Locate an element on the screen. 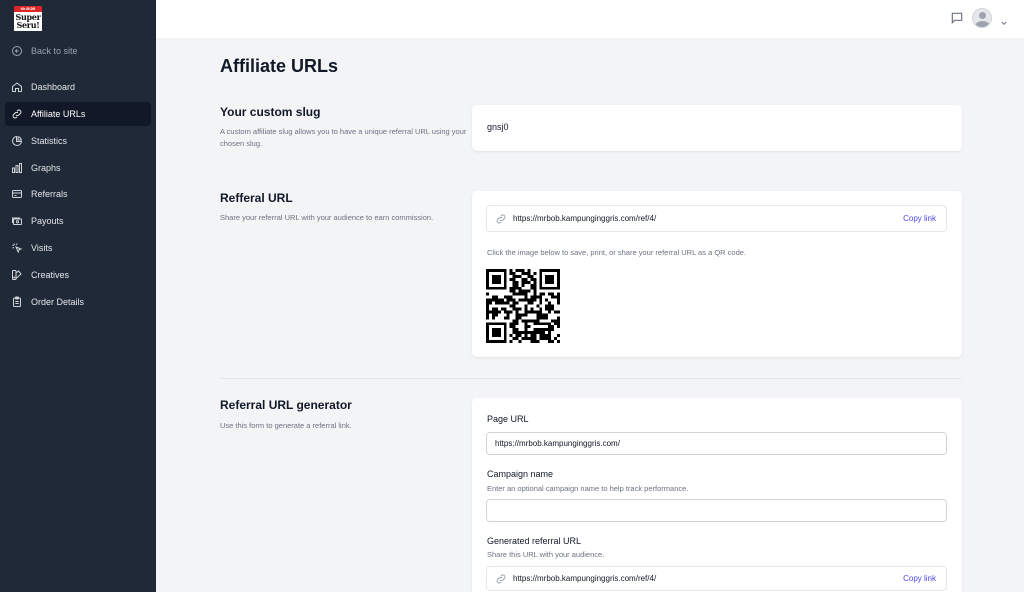 The height and width of the screenshot is (592, 1024). top-bar-actions is located at coordinates (979, 18).